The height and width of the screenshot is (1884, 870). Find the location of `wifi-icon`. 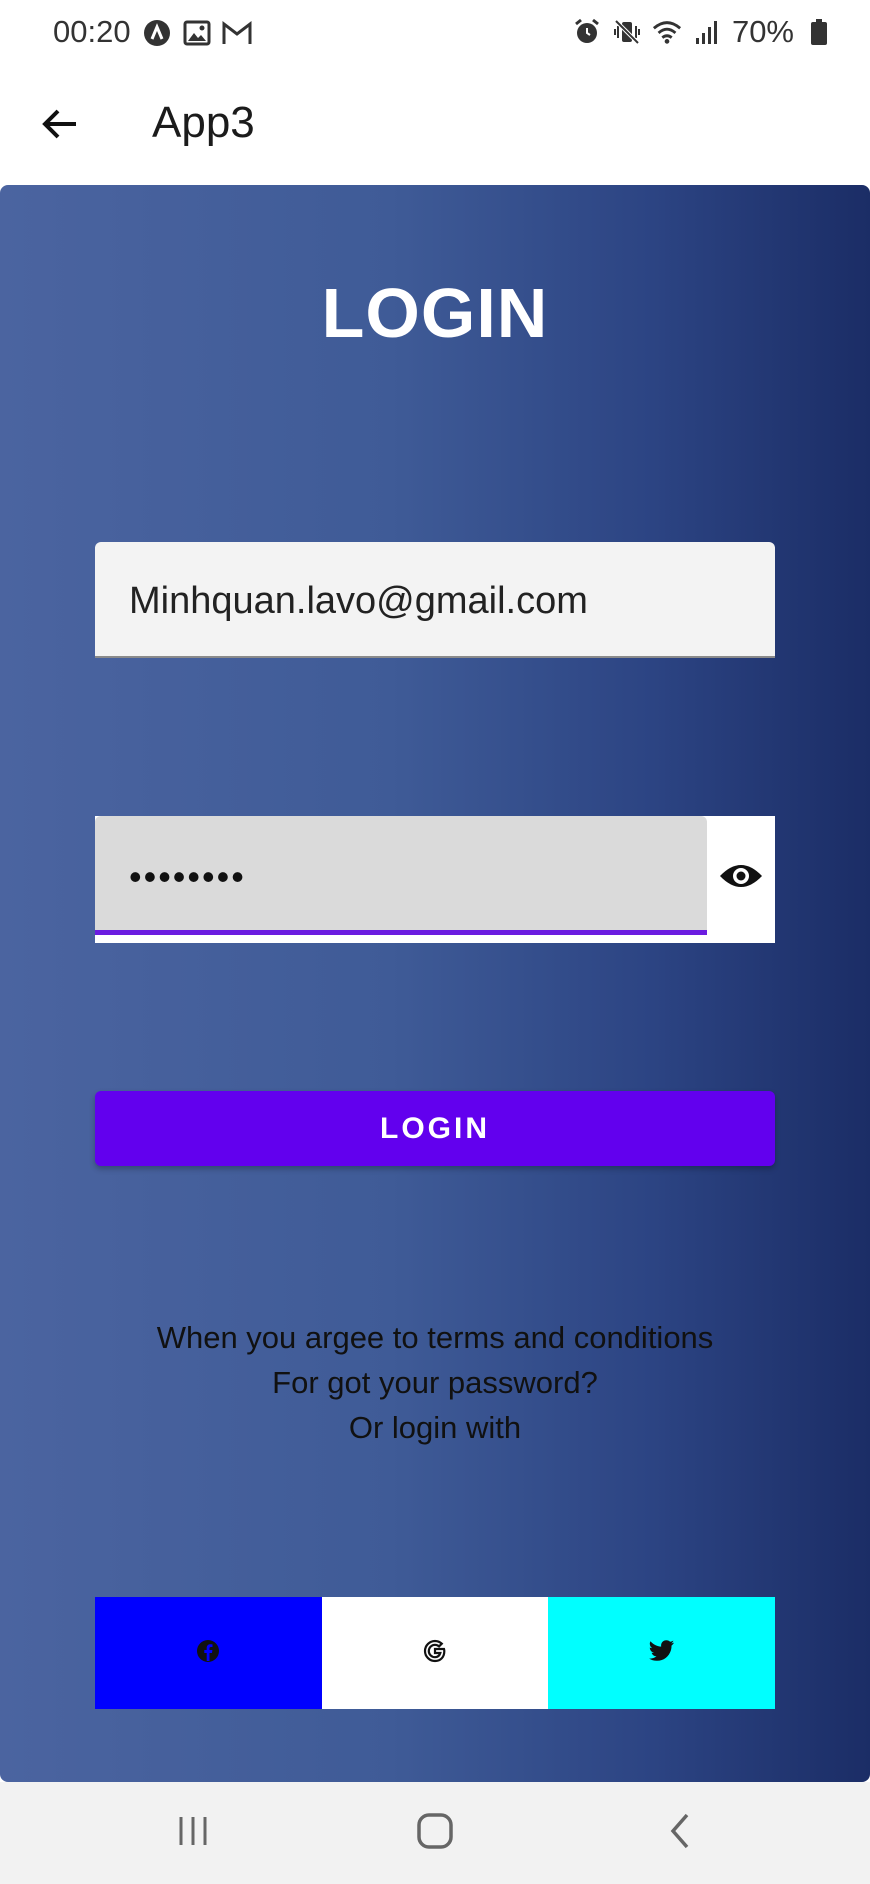

wifi-icon is located at coordinates (667, 32).